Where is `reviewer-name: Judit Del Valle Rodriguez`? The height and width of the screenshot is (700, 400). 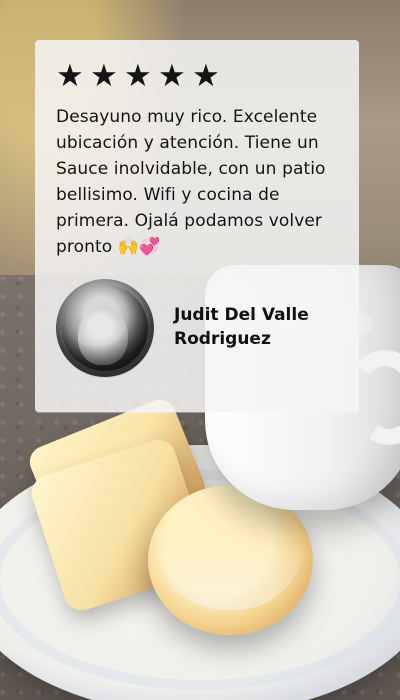
reviewer-name: Judit Del Valle Rodriguez is located at coordinates (241, 327).